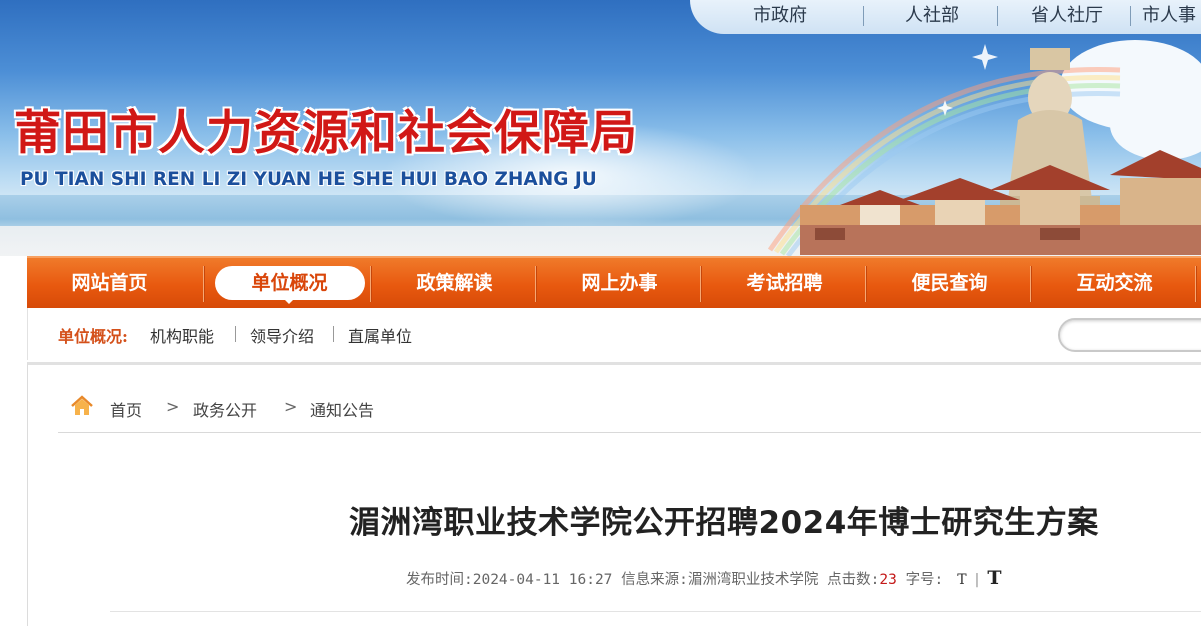 Image resolution: width=1201 pixels, height=626 pixels. What do you see at coordinates (93, 336) in the screenshot?
I see `subnav-label: 单位概况:` at bounding box center [93, 336].